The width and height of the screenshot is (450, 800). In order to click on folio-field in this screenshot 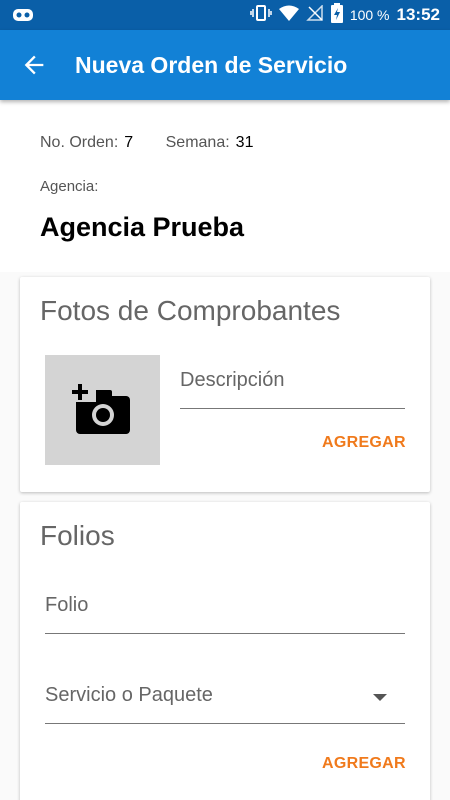, I will do `click(225, 614)`.